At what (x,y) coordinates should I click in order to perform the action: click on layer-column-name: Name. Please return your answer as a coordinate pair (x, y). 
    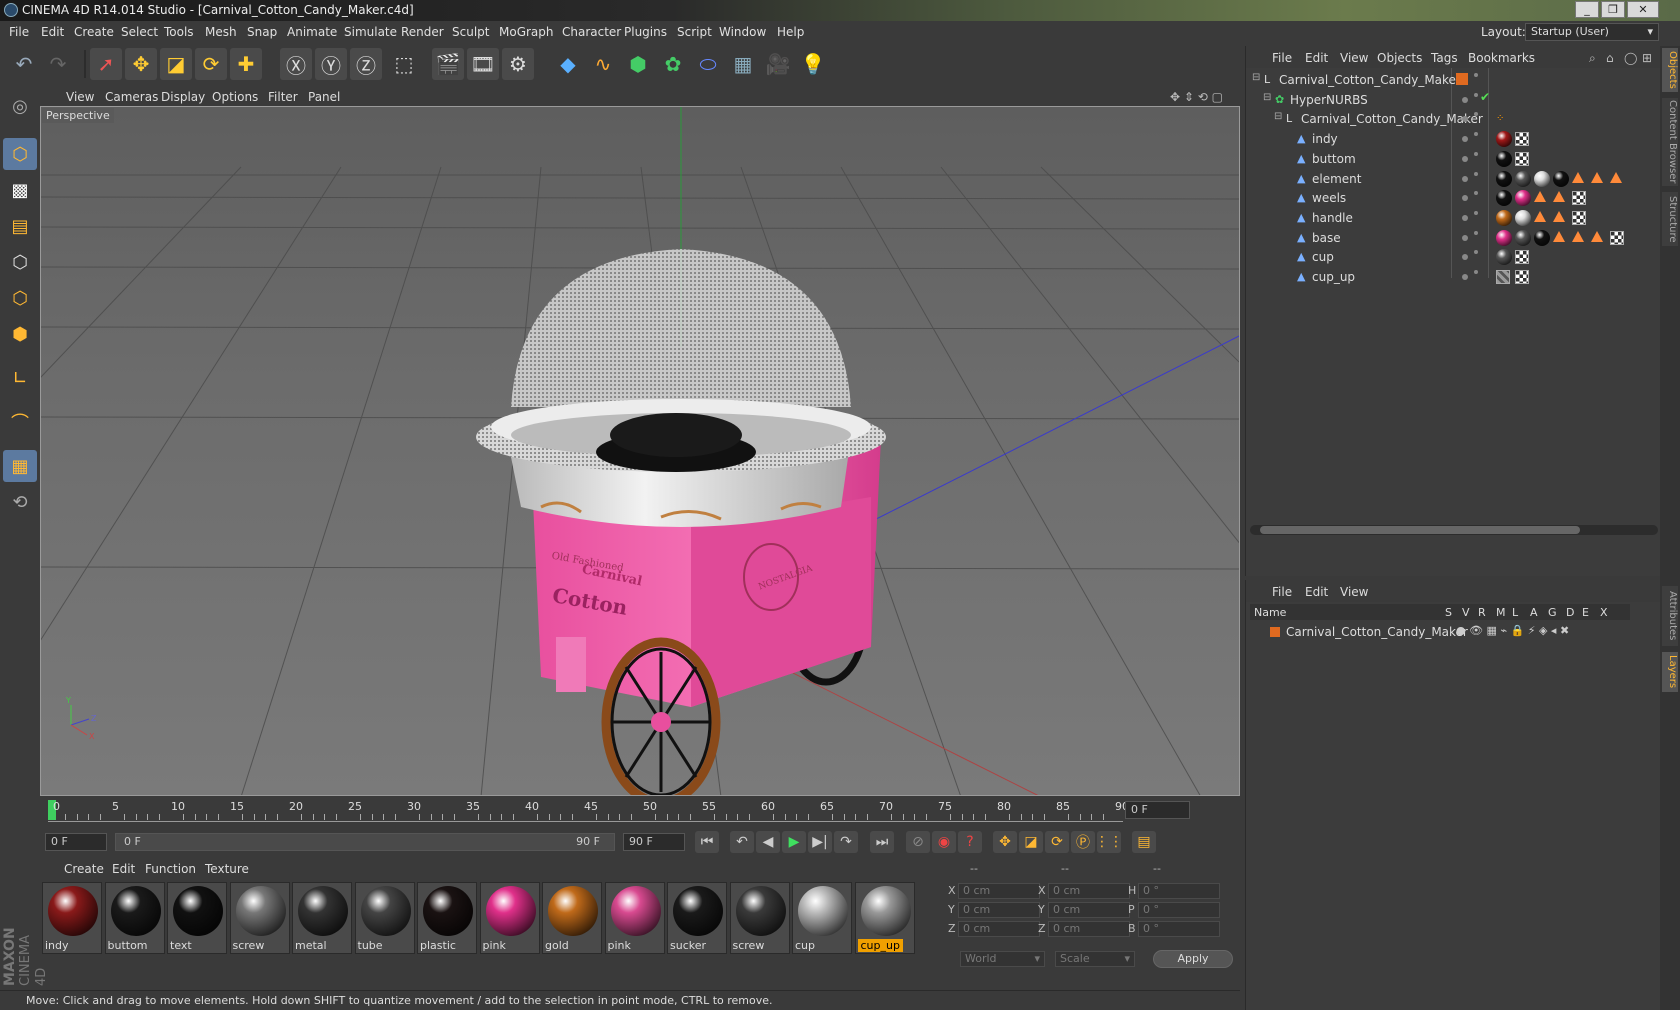
    Looking at the image, I should click on (1270, 612).